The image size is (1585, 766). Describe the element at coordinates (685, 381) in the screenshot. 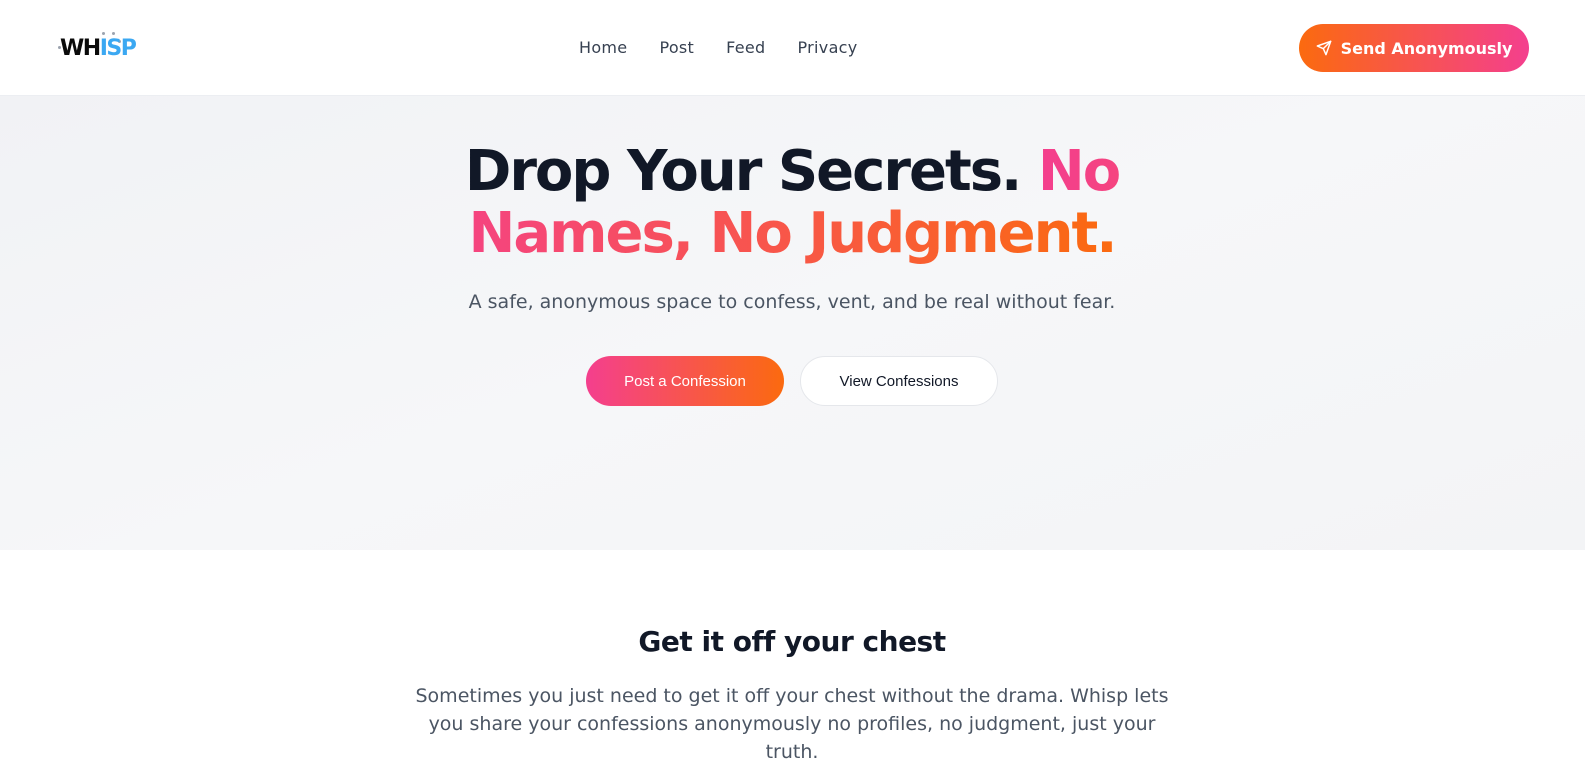

I see `post-confession-button: Post a Confession` at that location.